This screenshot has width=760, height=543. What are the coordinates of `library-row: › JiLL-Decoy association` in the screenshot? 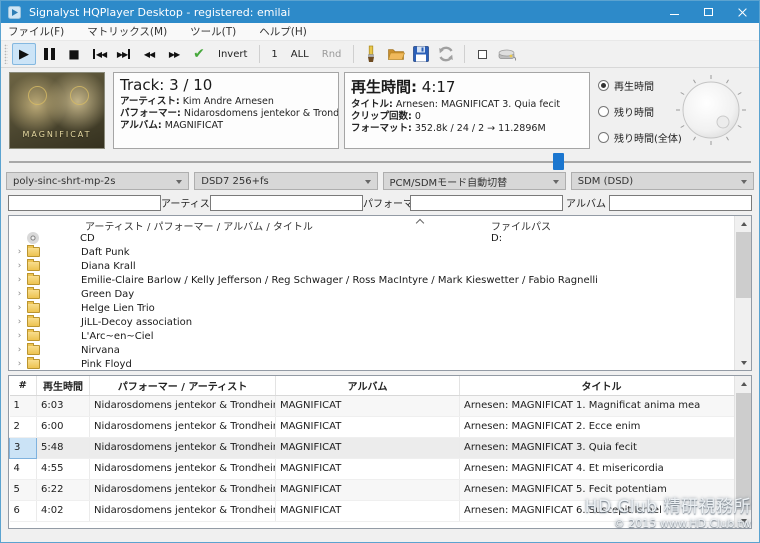 It's located at (371, 322).